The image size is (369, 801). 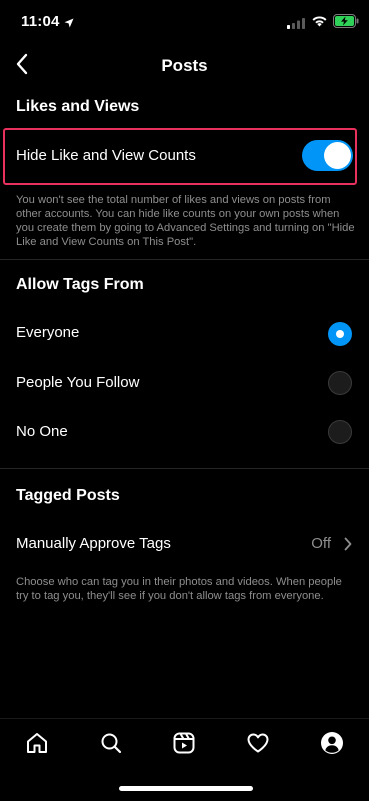 What do you see at coordinates (106, 155) in the screenshot?
I see `hide-counts-label: Hide Like and View Counts` at bounding box center [106, 155].